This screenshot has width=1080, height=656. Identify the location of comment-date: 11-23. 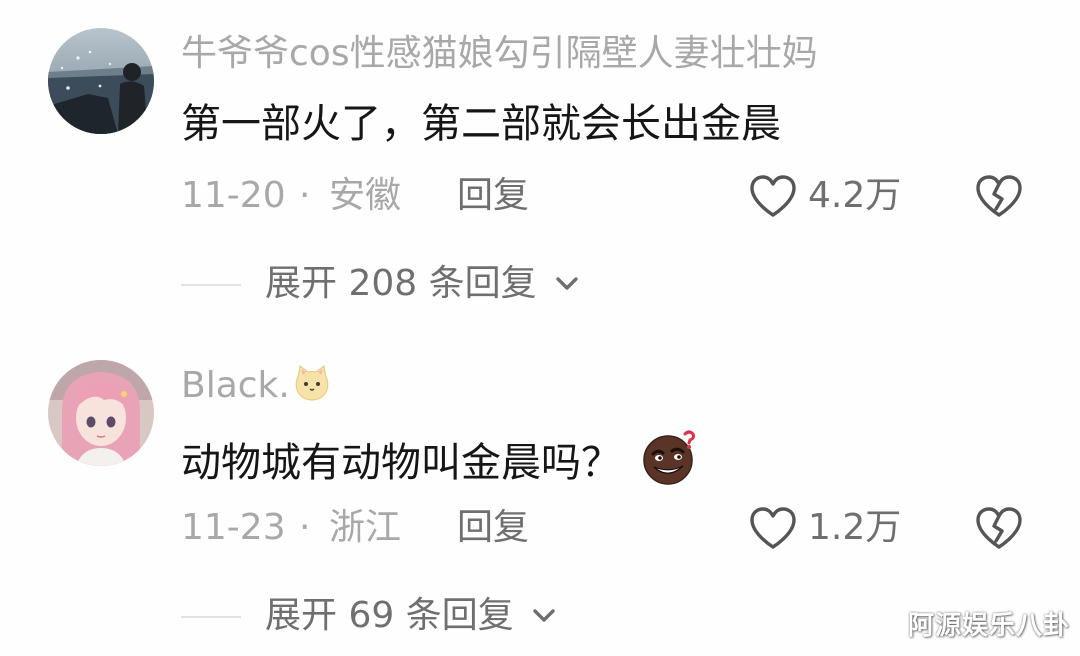
(233, 527).